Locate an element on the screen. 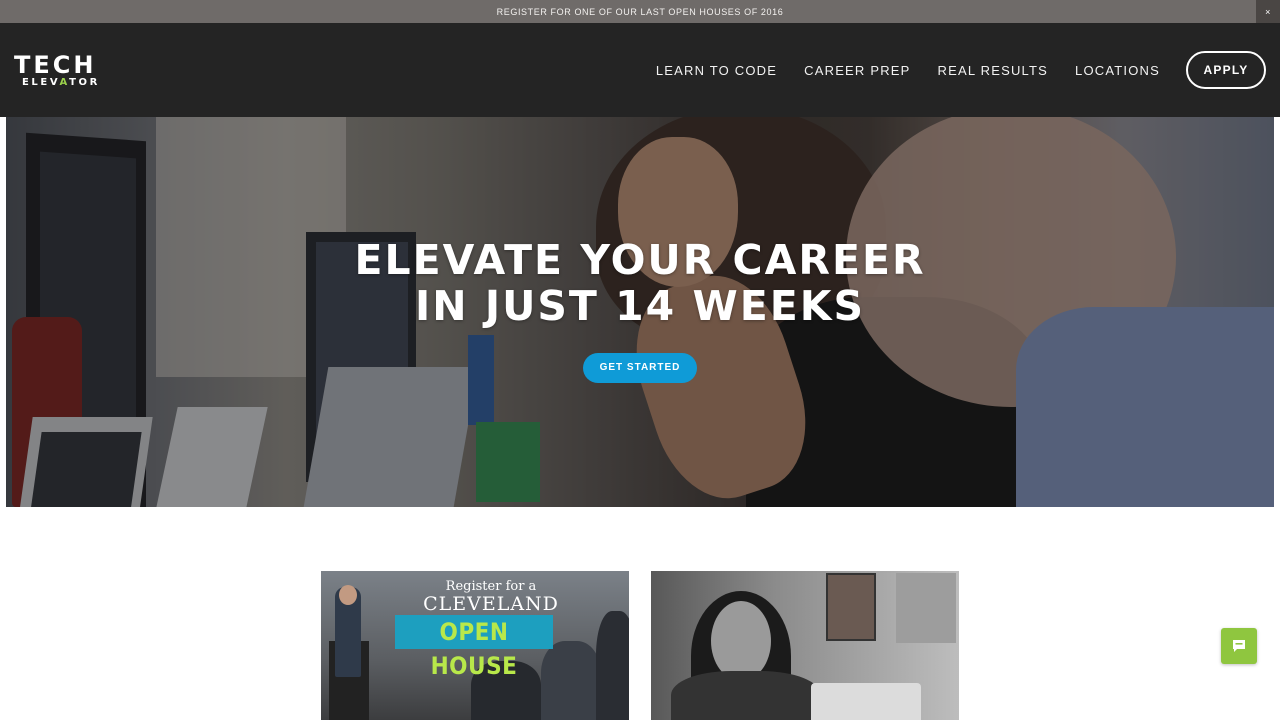  hero-title: ELEVATE YOUR CAREER IN JUST 14 WEEKS is located at coordinates (640, 283).